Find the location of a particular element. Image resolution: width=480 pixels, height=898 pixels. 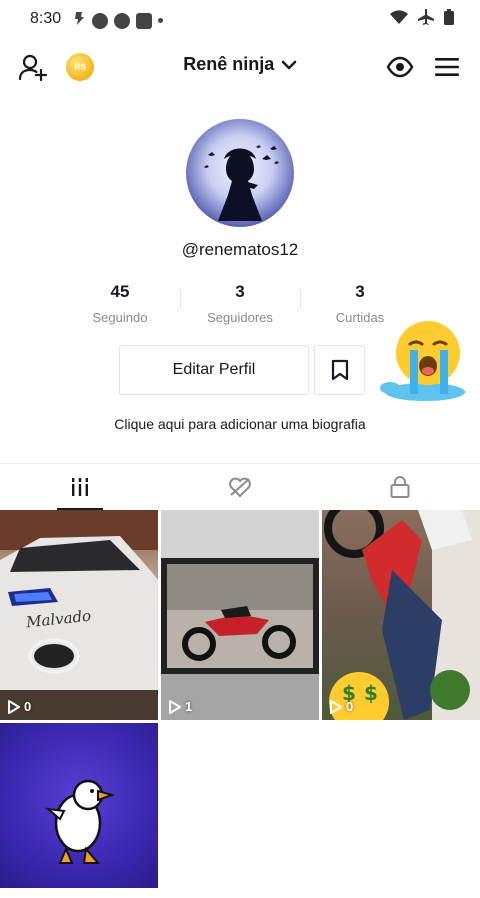

video-thumbnail is located at coordinates (79, 805).